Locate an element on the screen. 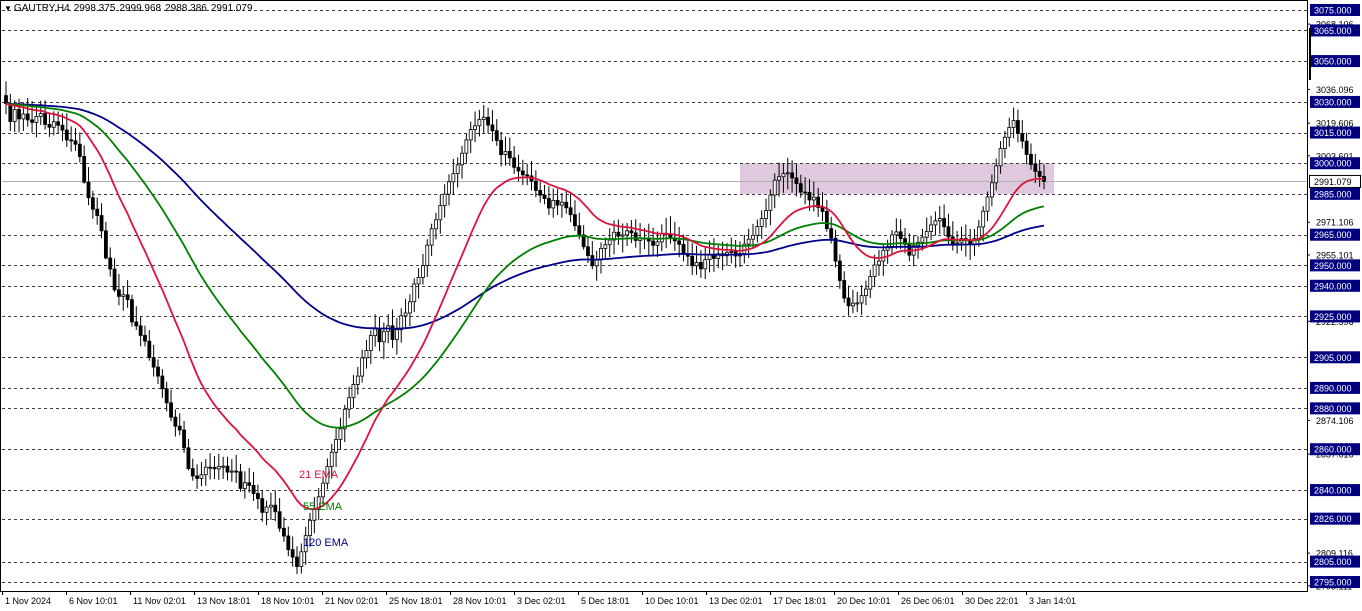 The image size is (1362, 611). current-price-tag-label: 2991.079 is located at coordinates (1333, 182).